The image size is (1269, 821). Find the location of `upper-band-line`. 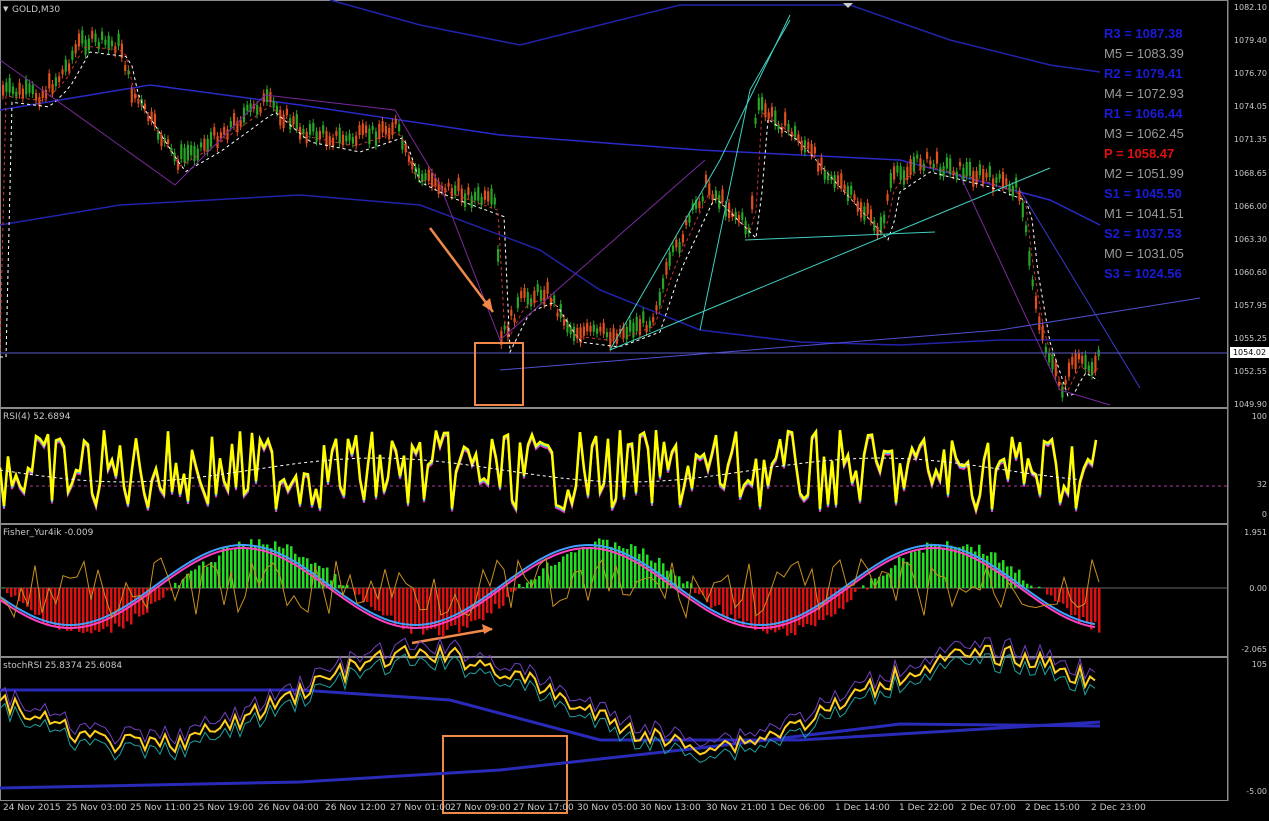

upper-band-line is located at coordinates (715, 36).